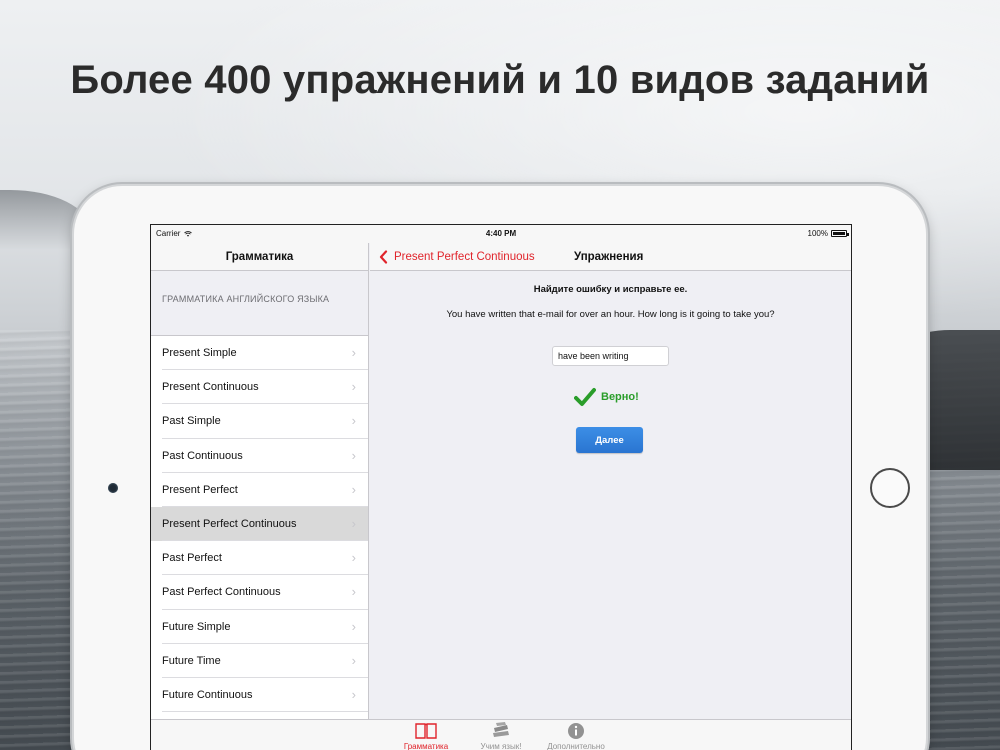 This screenshot has width=1000, height=750. Describe the element at coordinates (259, 257) in the screenshot. I see `master-nav-title: Грамматика` at that location.